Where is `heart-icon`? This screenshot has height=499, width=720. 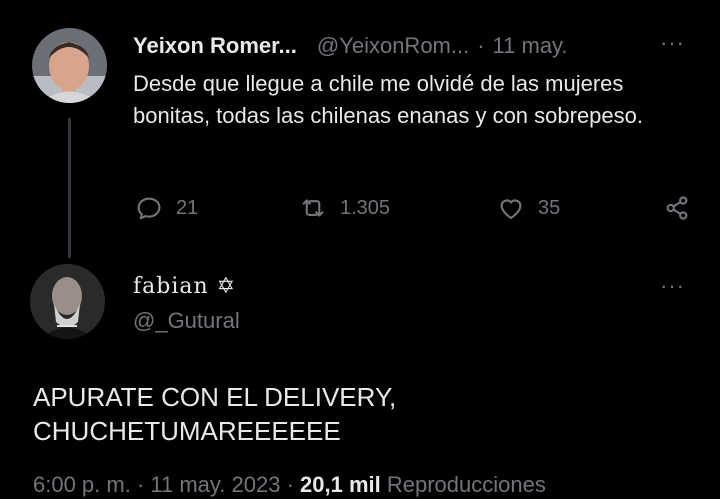
heart-icon is located at coordinates (511, 209).